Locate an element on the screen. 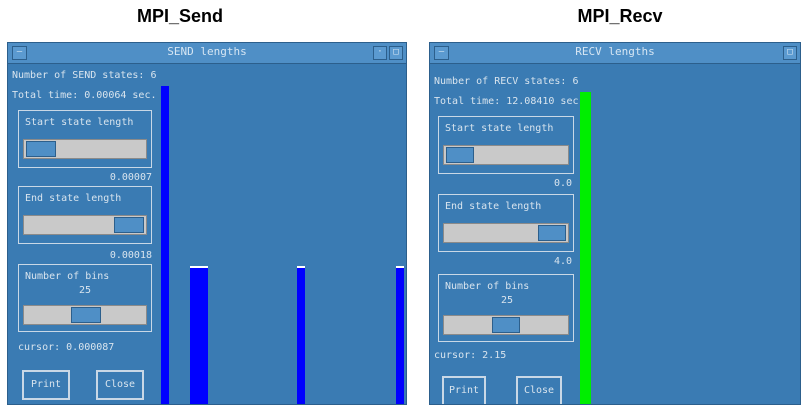 This screenshot has width=802, height=405. states-count-label: Number of RECV states: 6 is located at coordinates (506, 81).